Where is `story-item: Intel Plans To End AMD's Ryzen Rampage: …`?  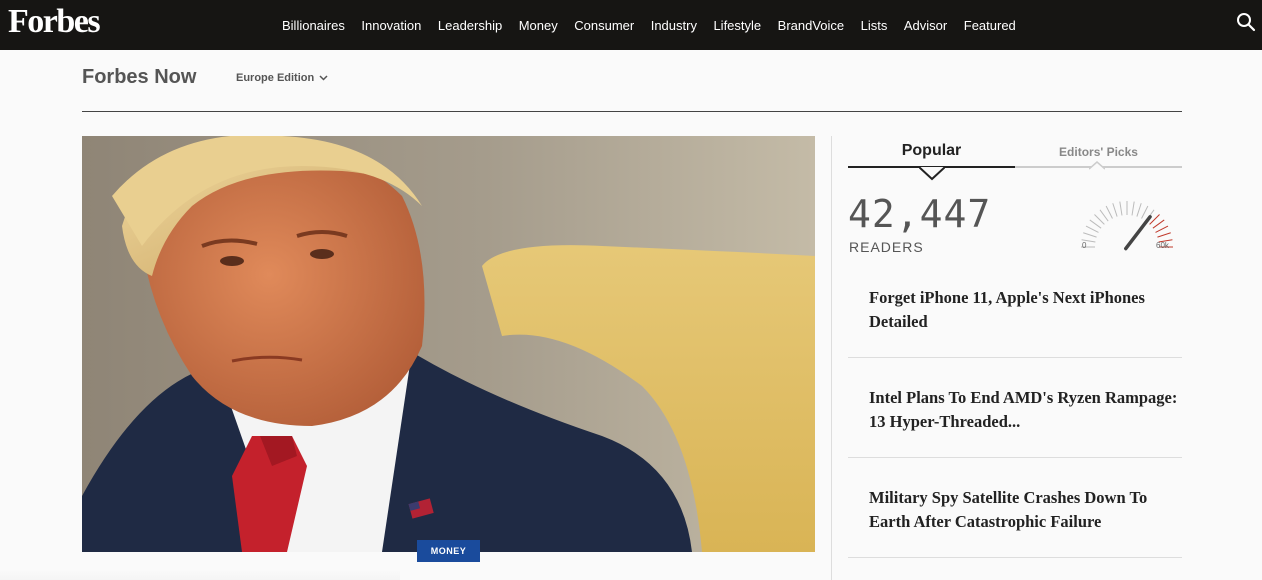 story-item: Intel Plans To End AMD's Ryzen Rampage: … is located at coordinates (1015, 422).